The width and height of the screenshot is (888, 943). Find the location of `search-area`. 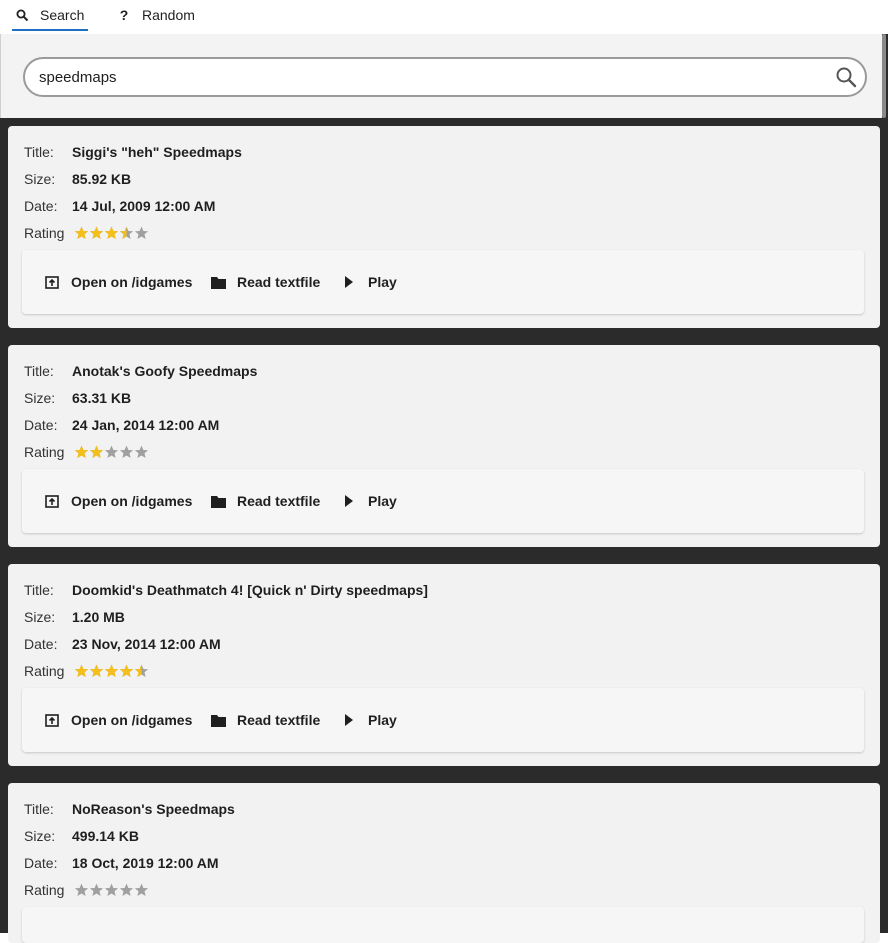

search-area is located at coordinates (441, 76).